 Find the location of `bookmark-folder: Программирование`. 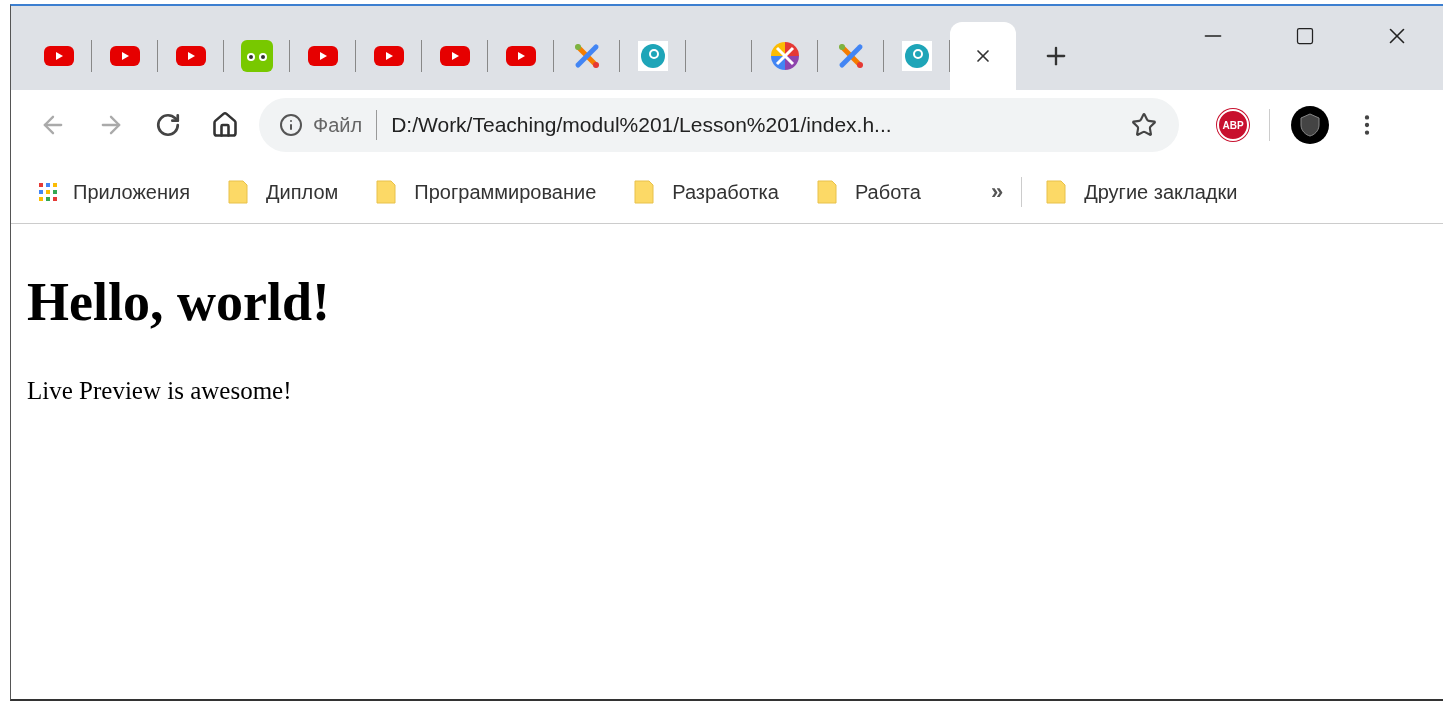

bookmark-folder: Программирование is located at coordinates (486, 191).